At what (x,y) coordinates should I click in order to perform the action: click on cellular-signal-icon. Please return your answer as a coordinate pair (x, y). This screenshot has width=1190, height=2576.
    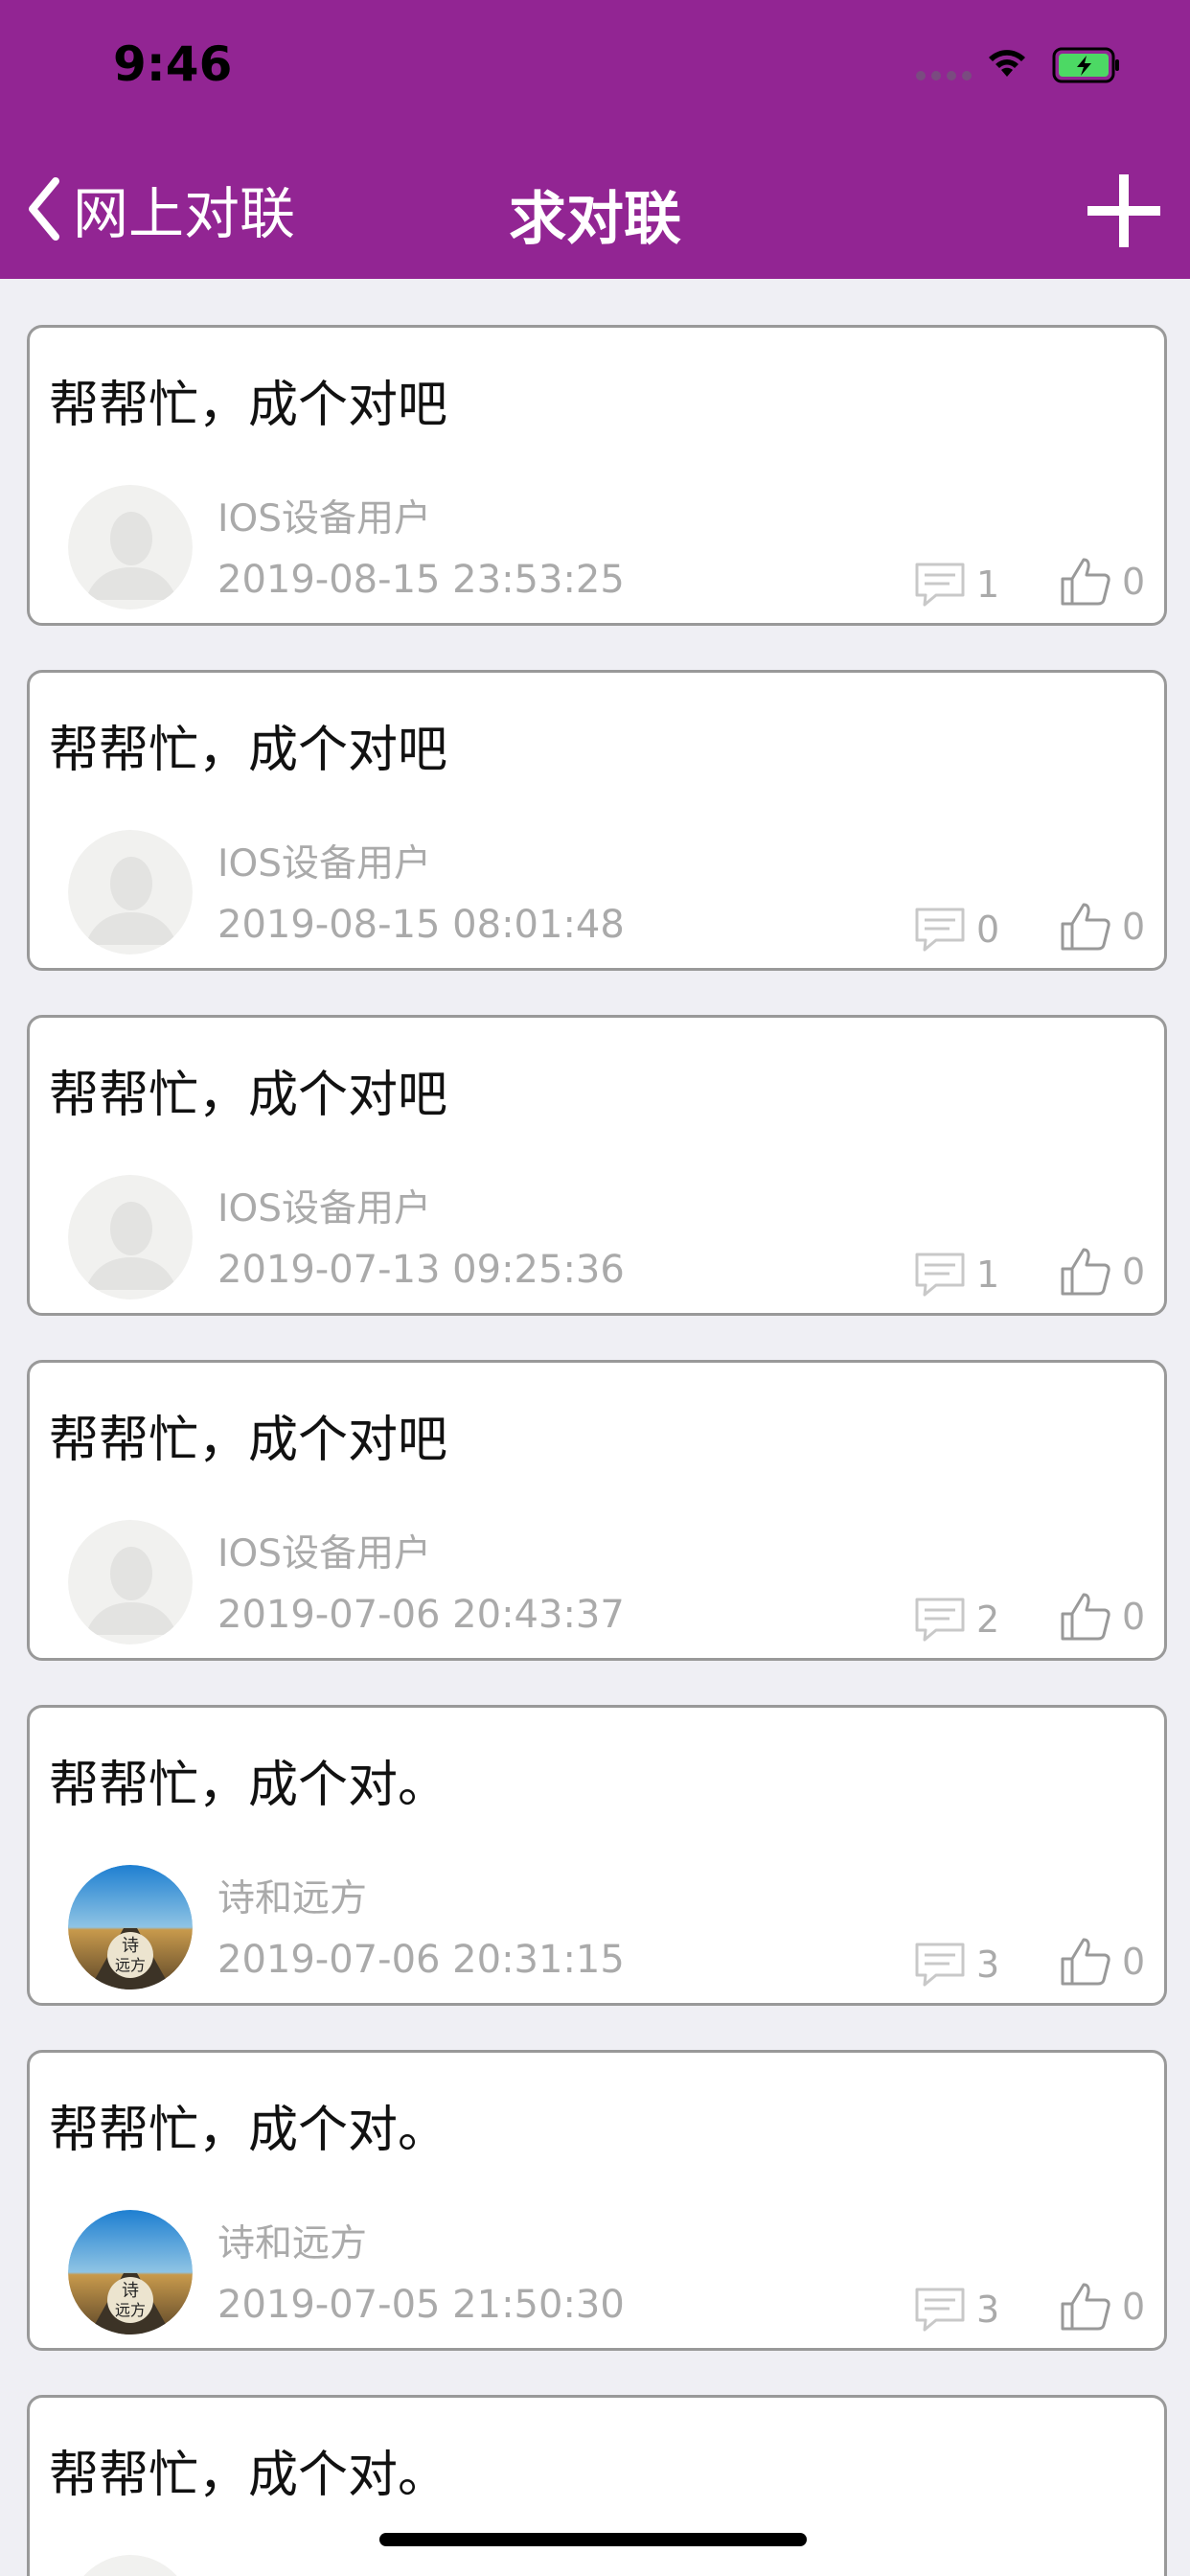
    Looking at the image, I should click on (944, 75).